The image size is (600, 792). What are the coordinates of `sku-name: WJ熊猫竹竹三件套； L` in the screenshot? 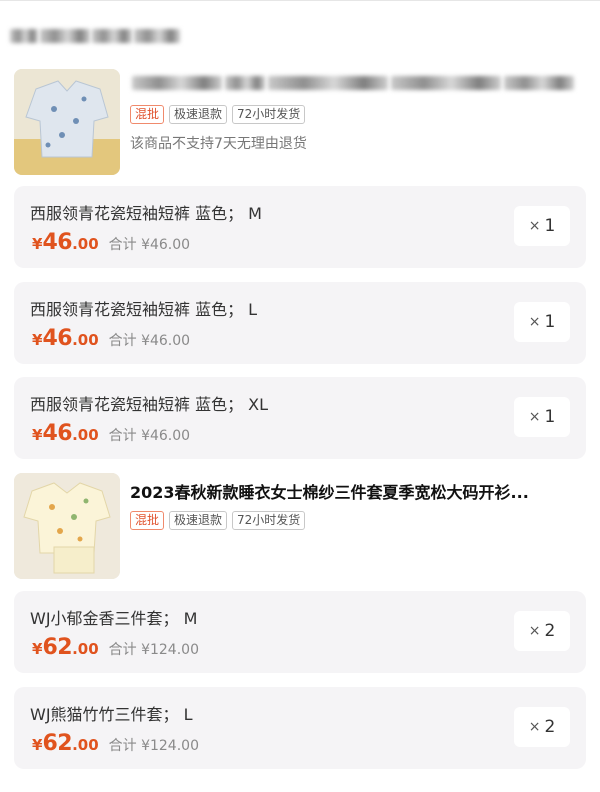 It's located at (111, 714).